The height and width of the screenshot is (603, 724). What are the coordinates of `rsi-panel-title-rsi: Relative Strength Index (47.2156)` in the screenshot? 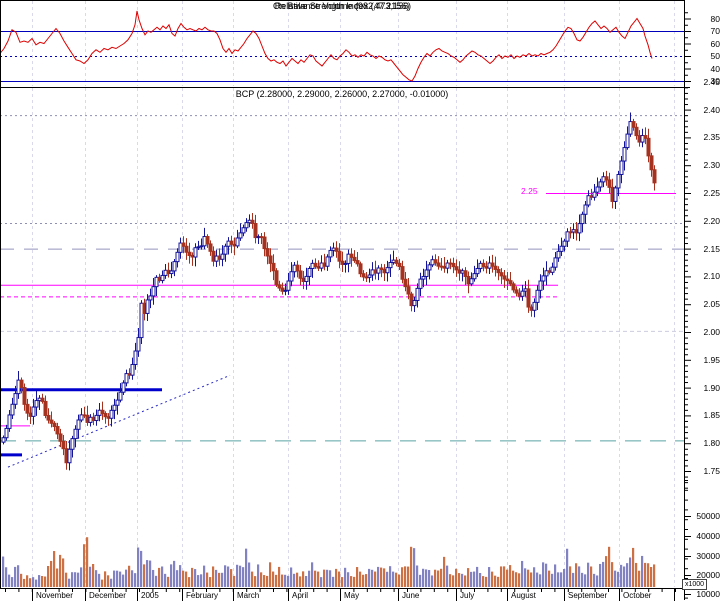 It's located at (342, 6).